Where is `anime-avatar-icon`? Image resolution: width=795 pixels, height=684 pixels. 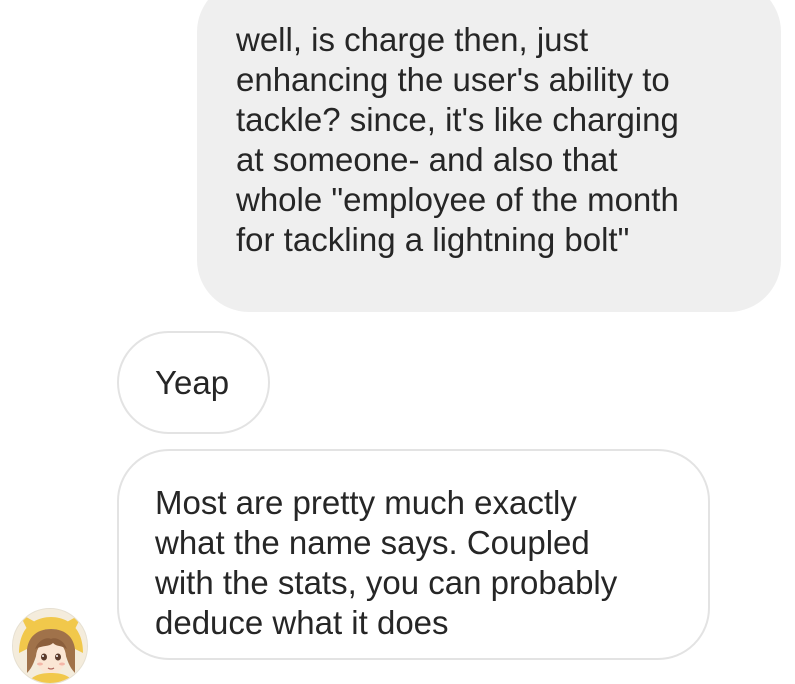 anime-avatar-icon is located at coordinates (50, 646).